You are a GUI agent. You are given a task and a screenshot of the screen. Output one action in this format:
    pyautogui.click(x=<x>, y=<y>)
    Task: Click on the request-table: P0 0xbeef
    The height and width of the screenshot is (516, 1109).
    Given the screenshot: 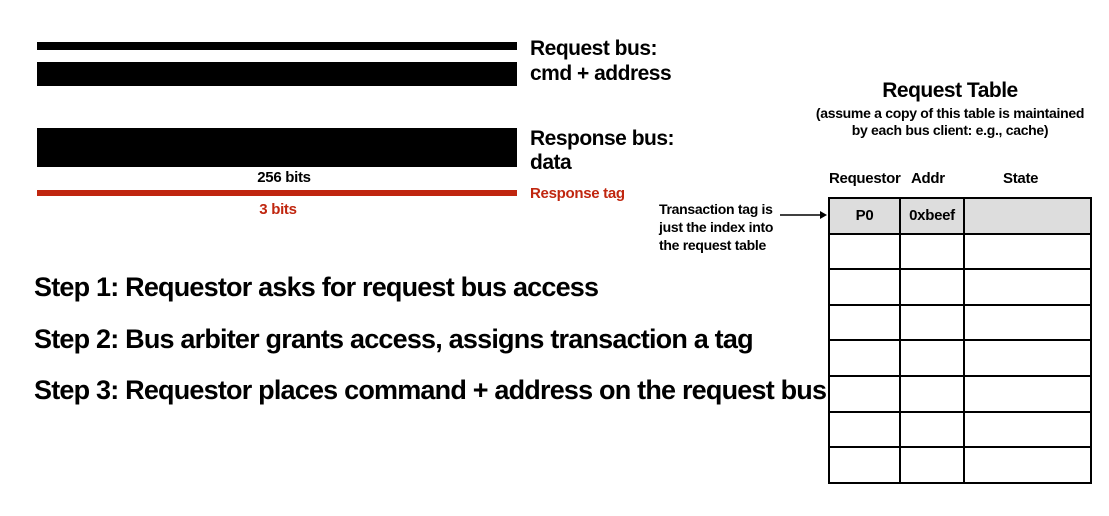 What is the action you would take?
    pyautogui.click(x=960, y=340)
    